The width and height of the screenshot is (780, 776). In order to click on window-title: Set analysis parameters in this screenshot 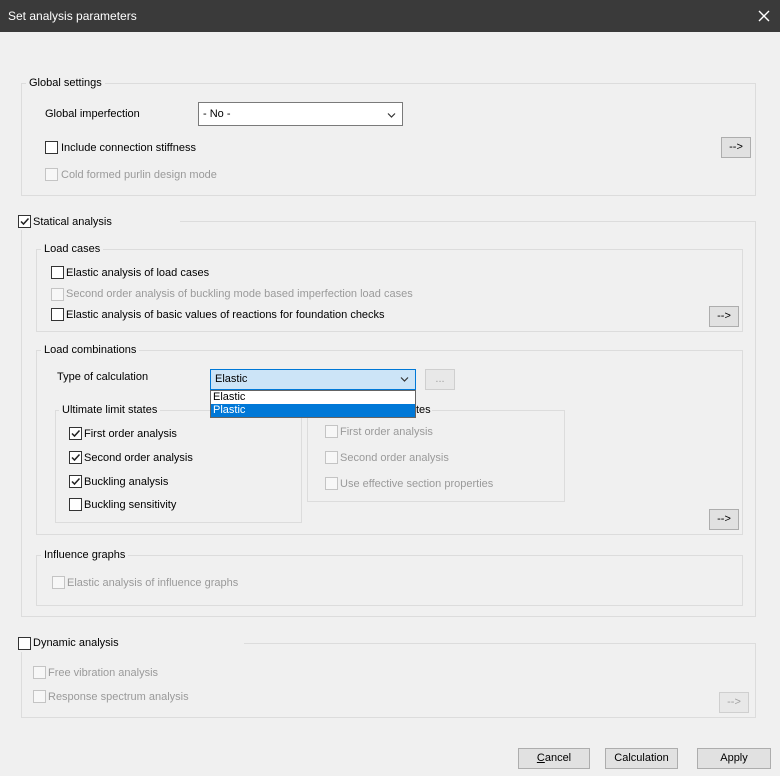, I will do `click(72, 16)`.